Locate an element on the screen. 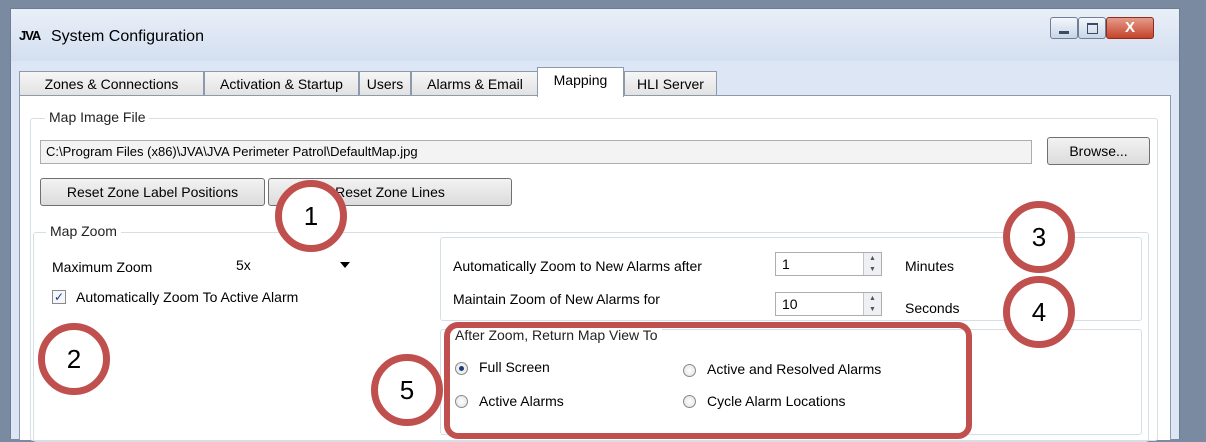 Image resolution: width=1206 pixels, height=442 pixels. maintain-zoom-stepper: 10 ▲ ▼ is located at coordinates (828, 304).